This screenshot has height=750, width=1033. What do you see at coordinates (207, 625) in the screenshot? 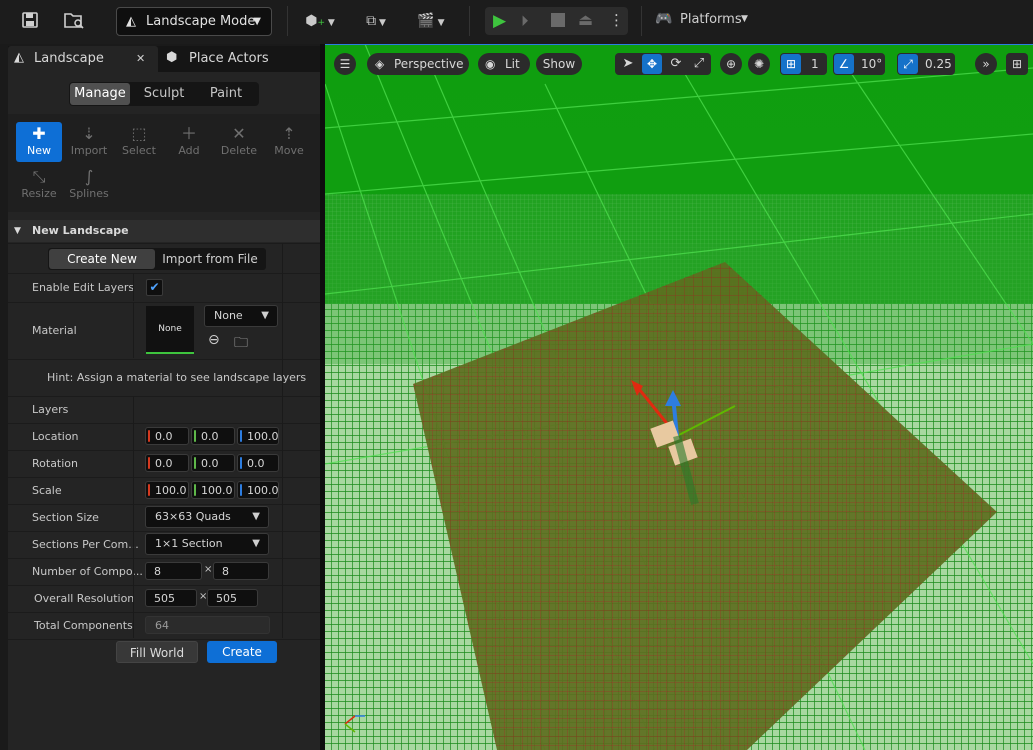
I see `total-components-field: 64` at bounding box center [207, 625].